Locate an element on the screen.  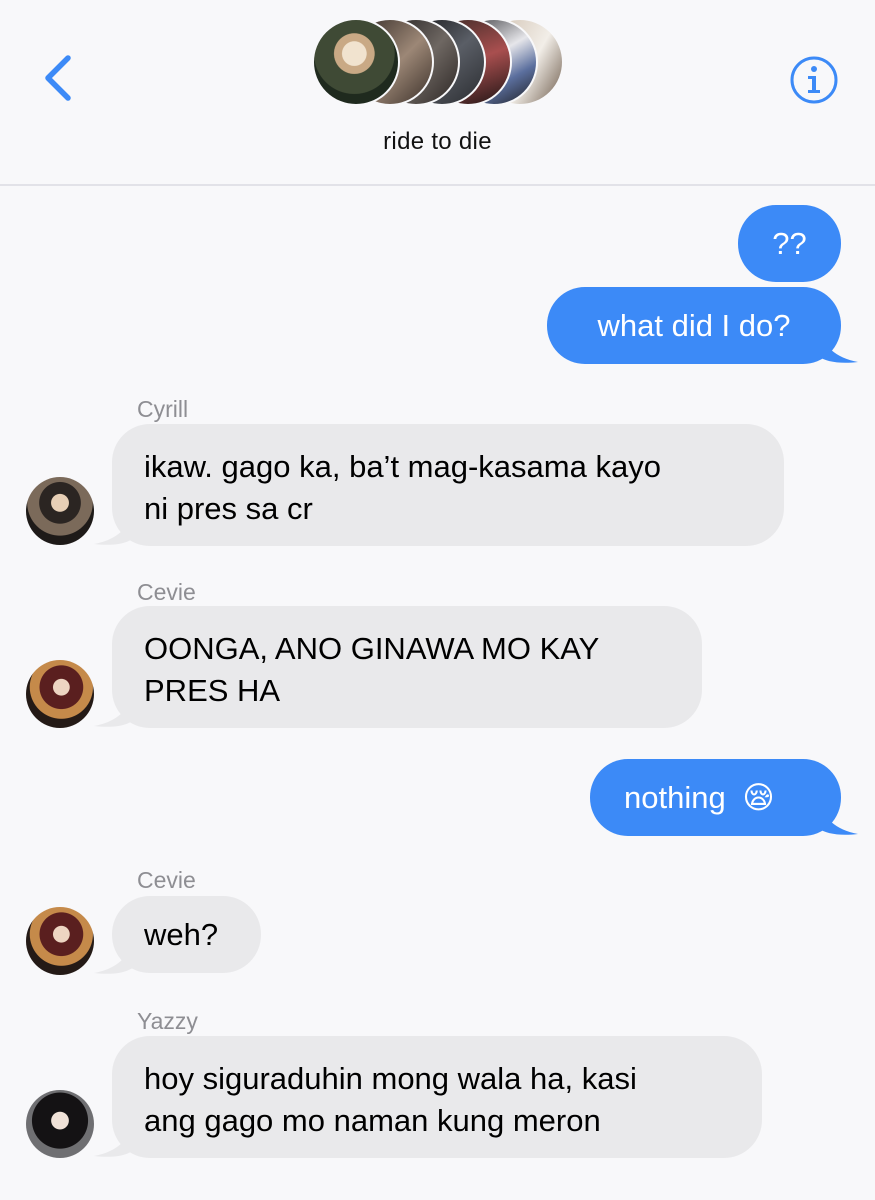
info-button is located at coordinates (814, 80).